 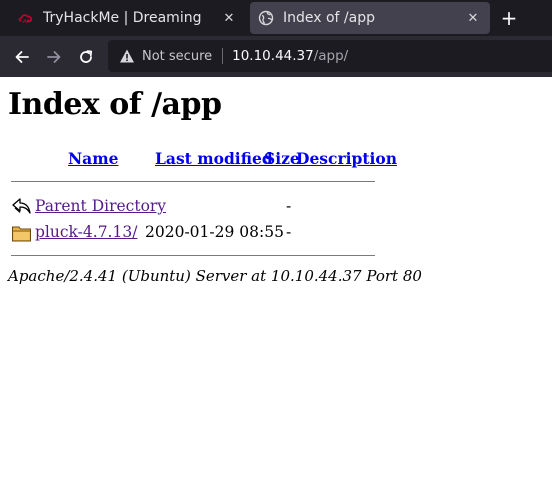 I want to click on address-bar: Not secure 10.10.44.37/app/, so click(x=330, y=56).